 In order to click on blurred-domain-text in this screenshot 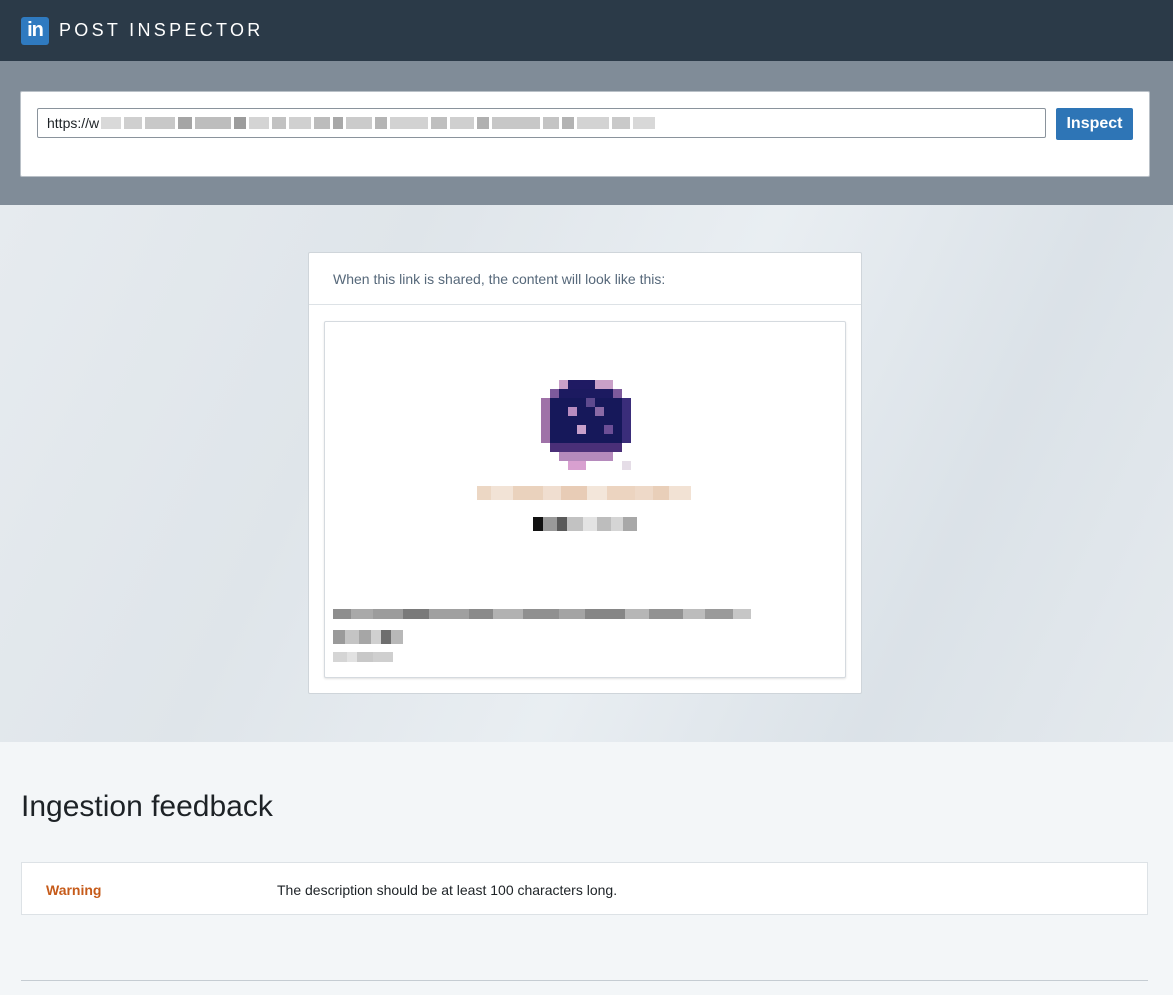, I will do `click(585, 524)`.